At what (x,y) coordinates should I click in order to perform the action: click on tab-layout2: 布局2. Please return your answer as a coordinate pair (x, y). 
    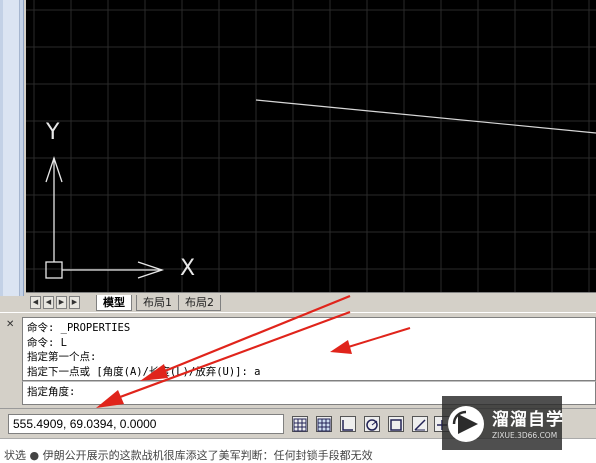
    Looking at the image, I should click on (199, 303).